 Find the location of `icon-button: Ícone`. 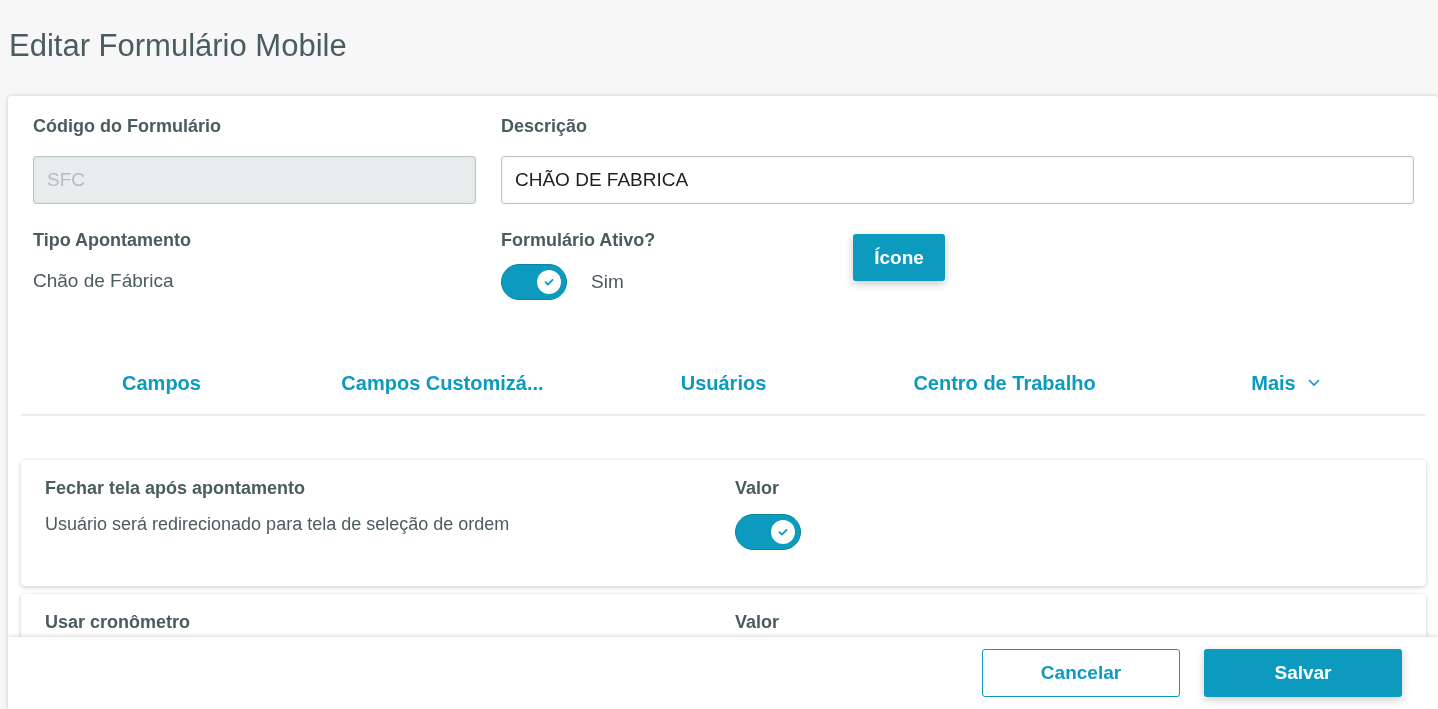

icon-button: Ícone is located at coordinates (899, 257).